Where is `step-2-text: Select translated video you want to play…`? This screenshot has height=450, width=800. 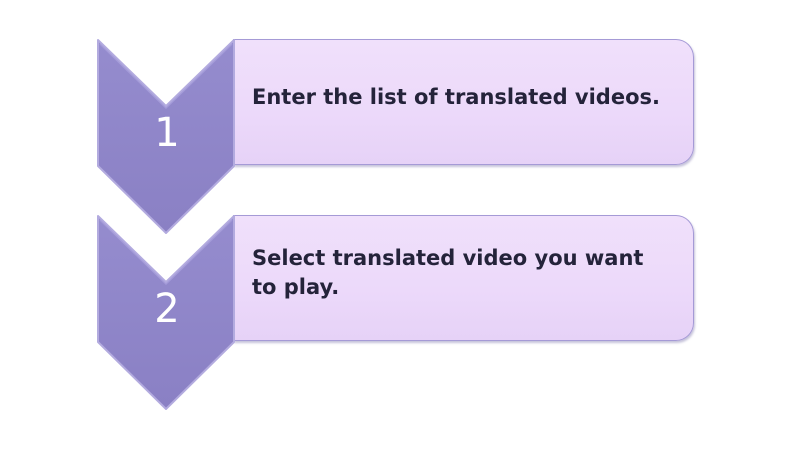
step-2-text: Select translated video you want to play… is located at coordinates (448, 272).